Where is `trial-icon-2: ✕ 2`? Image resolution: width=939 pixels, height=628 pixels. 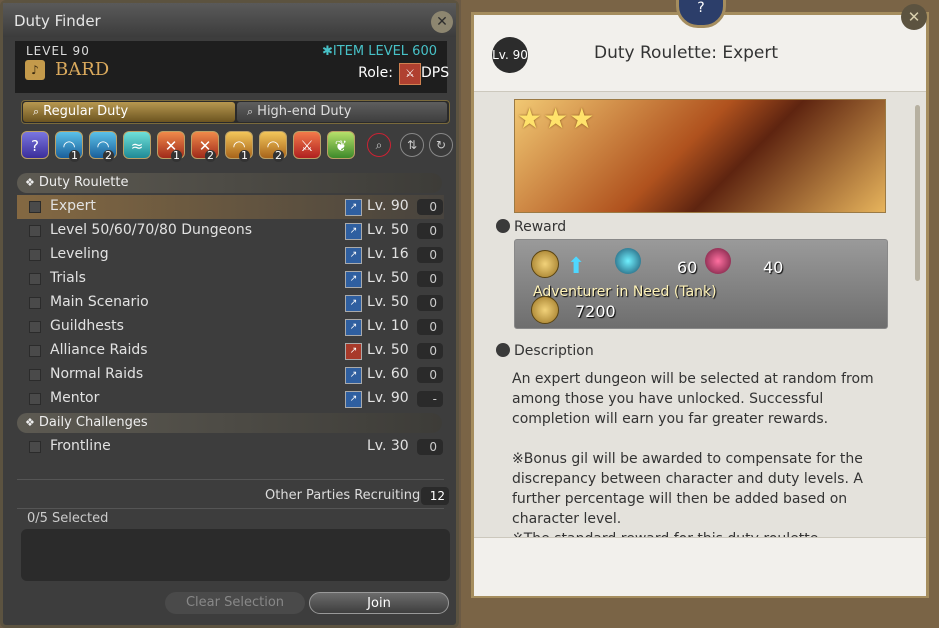 trial-icon-2: ✕ 2 is located at coordinates (205, 146).